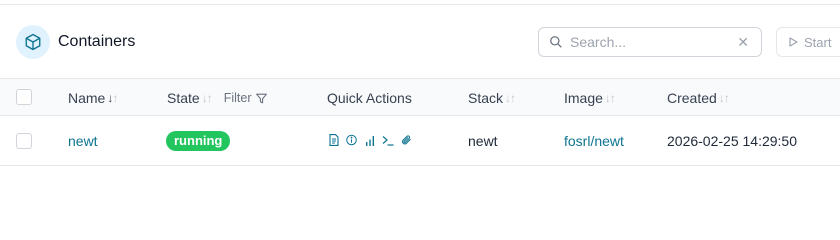 Image resolution: width=840 pixels, height=240 pixels. Describe the element at coordinates (583, 98) in the screenshot. I see `column-label-image: Image` at that location.